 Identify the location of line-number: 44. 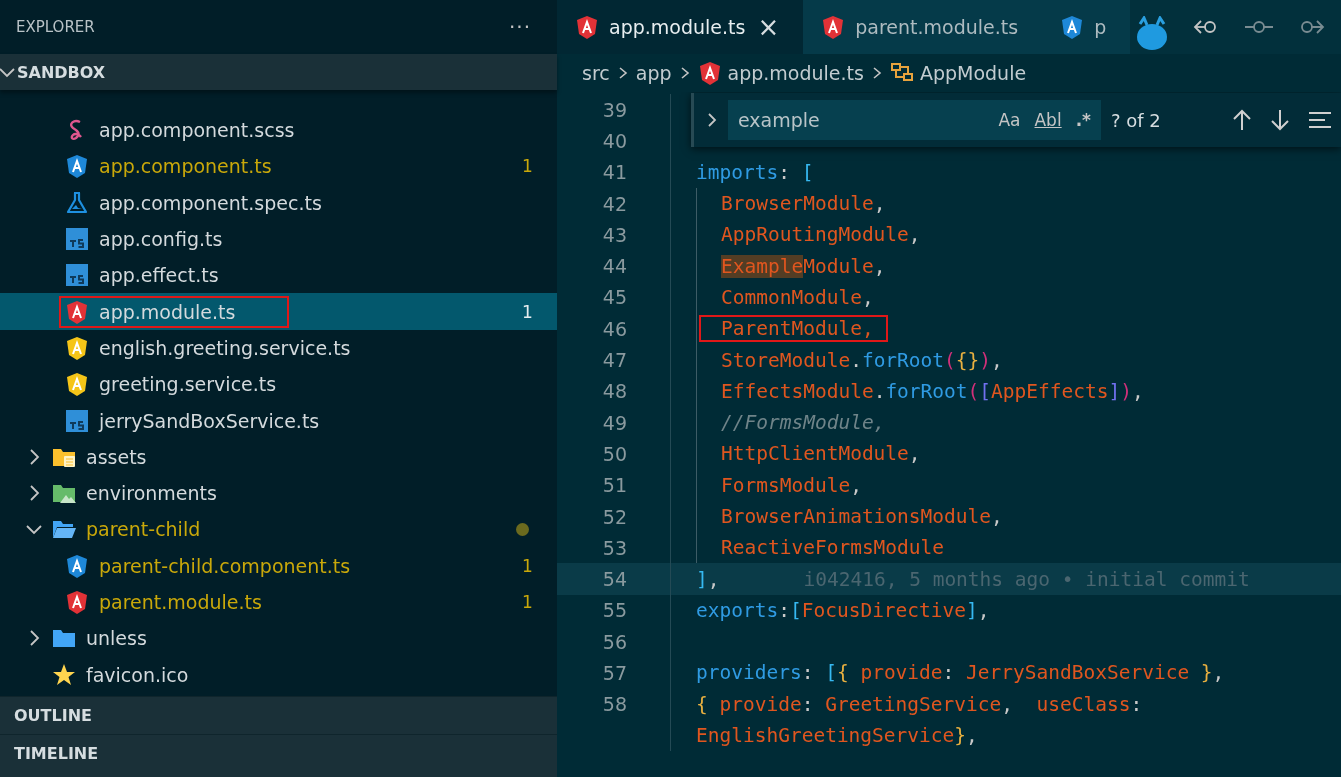
(614, 266).